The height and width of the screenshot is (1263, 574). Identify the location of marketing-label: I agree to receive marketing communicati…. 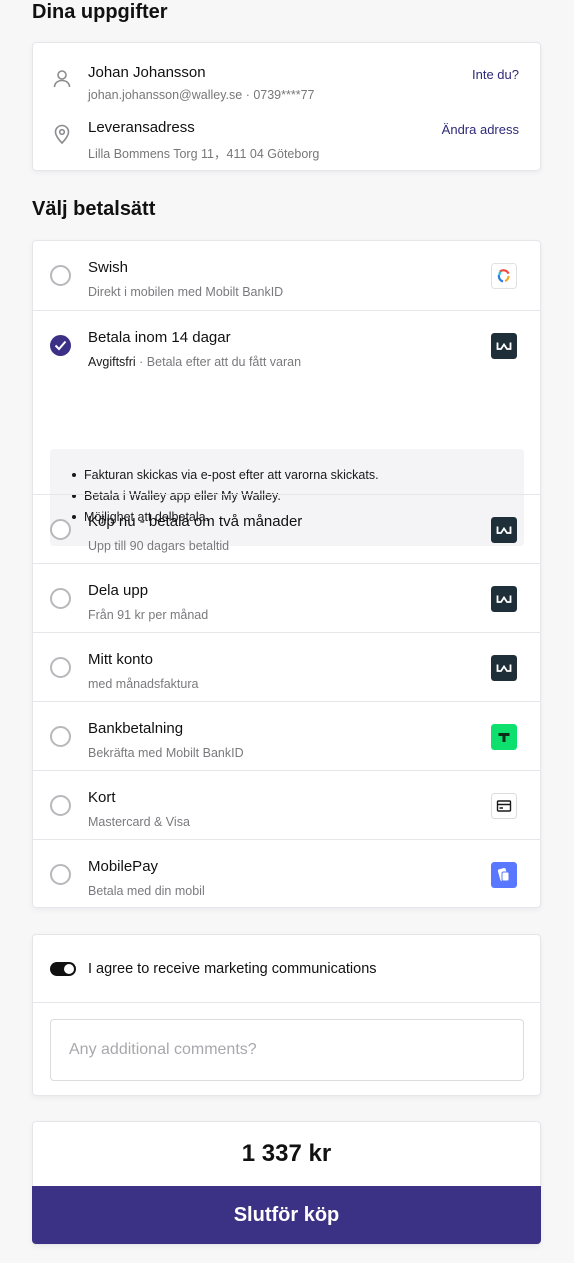
(232, 969).